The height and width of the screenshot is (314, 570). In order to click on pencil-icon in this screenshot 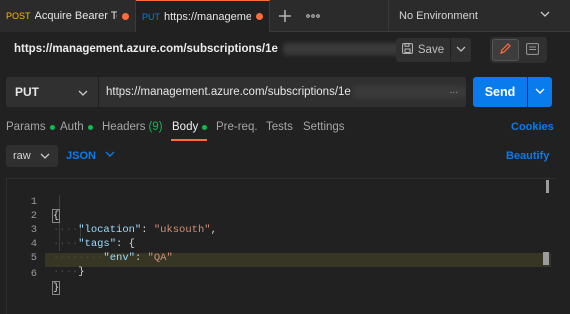, I will do `click(505, 50)`.